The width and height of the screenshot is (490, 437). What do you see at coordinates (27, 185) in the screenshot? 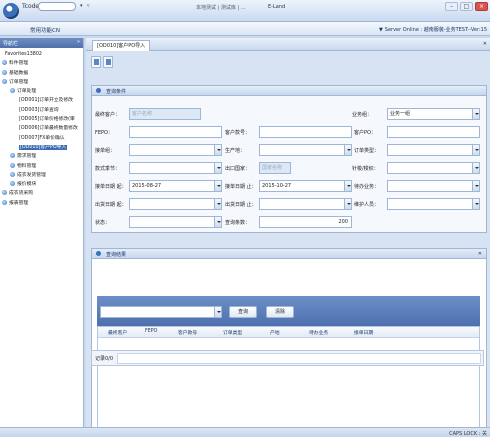
I see `tree-item-label: 报价模块` at bounding box center [27, 185].